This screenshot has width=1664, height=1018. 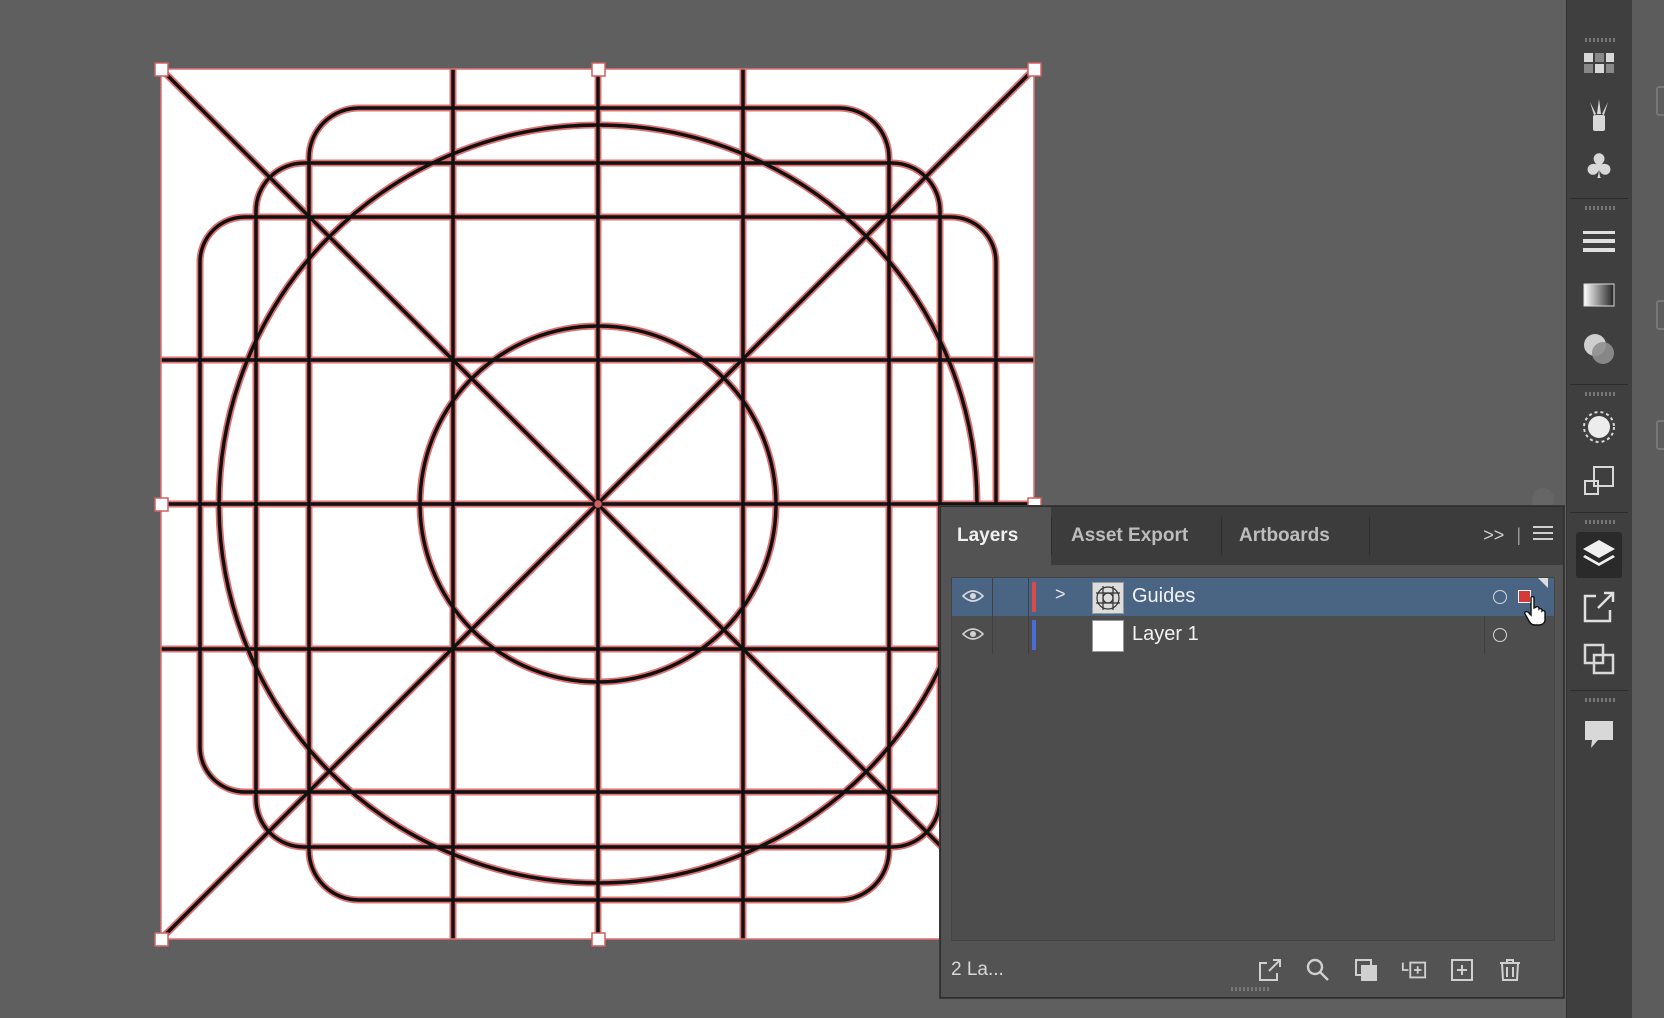 I want to click on collect-for-export-icon, so click(x=1270, y=970).